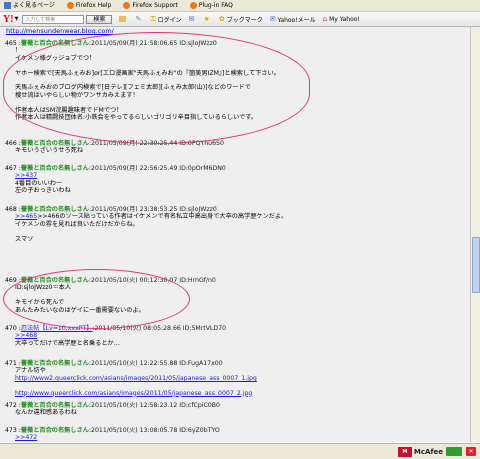 The width and height of the screenshot is (480, 459). Describe the element at coordinates (29, 5) in the screenshot. I see `bookmark-frequent: よく見るページ` at that location.